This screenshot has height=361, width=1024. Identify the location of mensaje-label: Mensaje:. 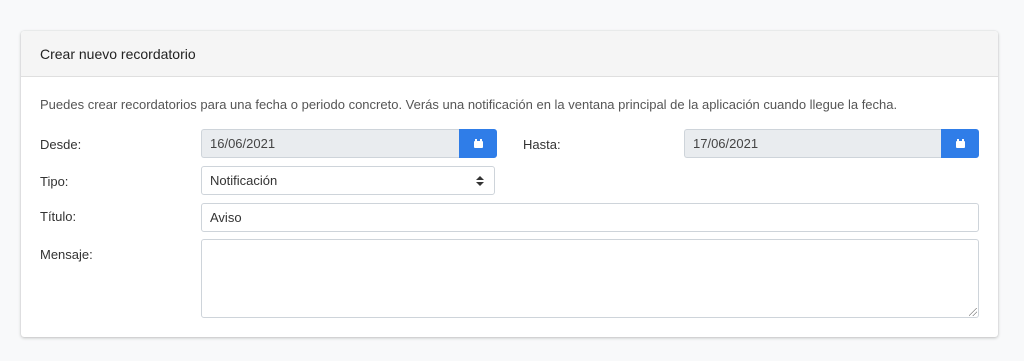
(66, 254).